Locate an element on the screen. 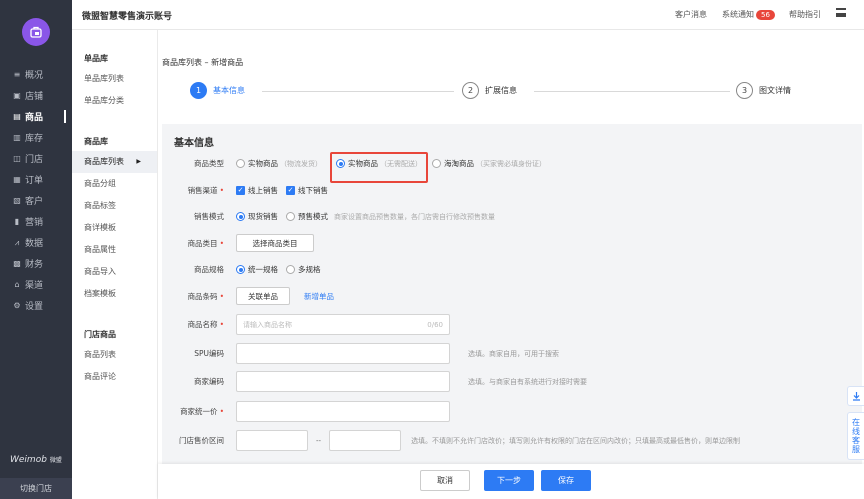 The height and width of the screenshot is (499, 864). nav-channels: ⌂ 渠道 is located at coordinates (36, 284).